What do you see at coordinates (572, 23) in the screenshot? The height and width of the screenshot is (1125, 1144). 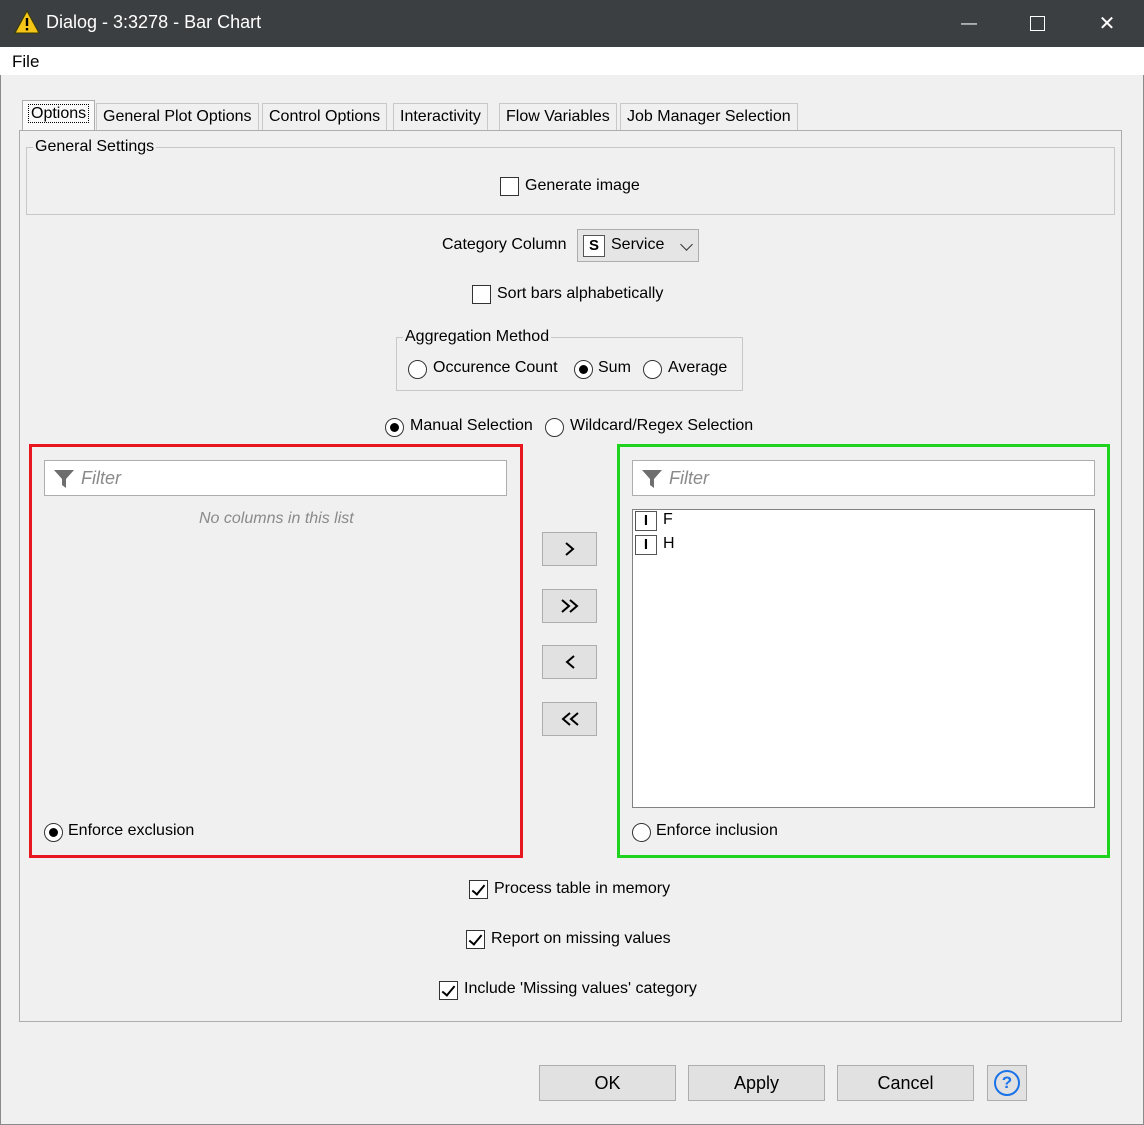 I see `title-bar: Dialog - 3:3278 - Bar Chart — ✕` at bounding box center [572, 23].